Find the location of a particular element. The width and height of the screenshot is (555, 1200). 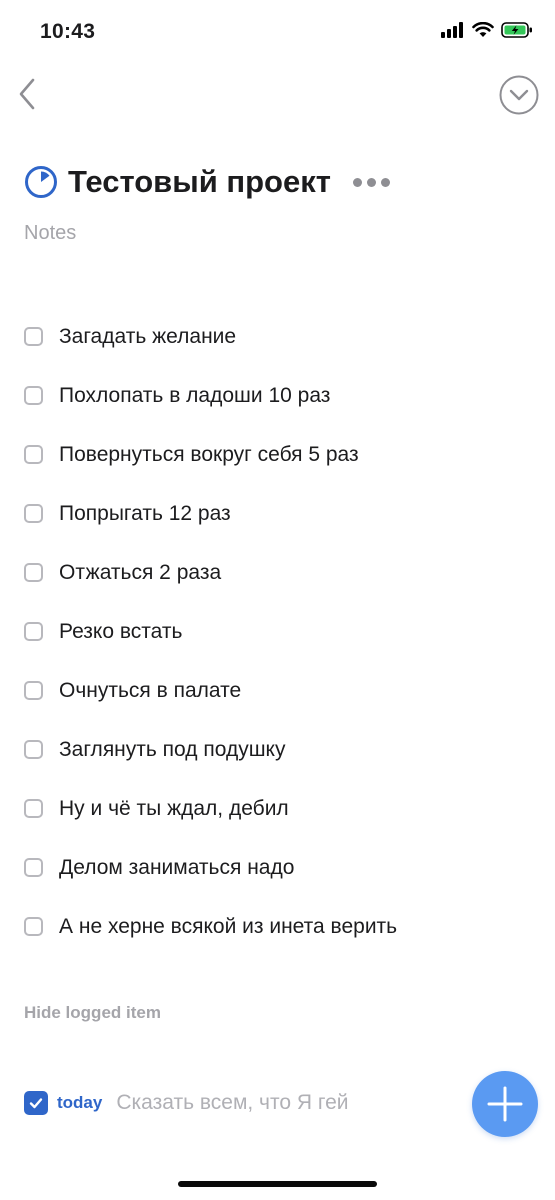

status-icons is located at coordinates (487, 32).